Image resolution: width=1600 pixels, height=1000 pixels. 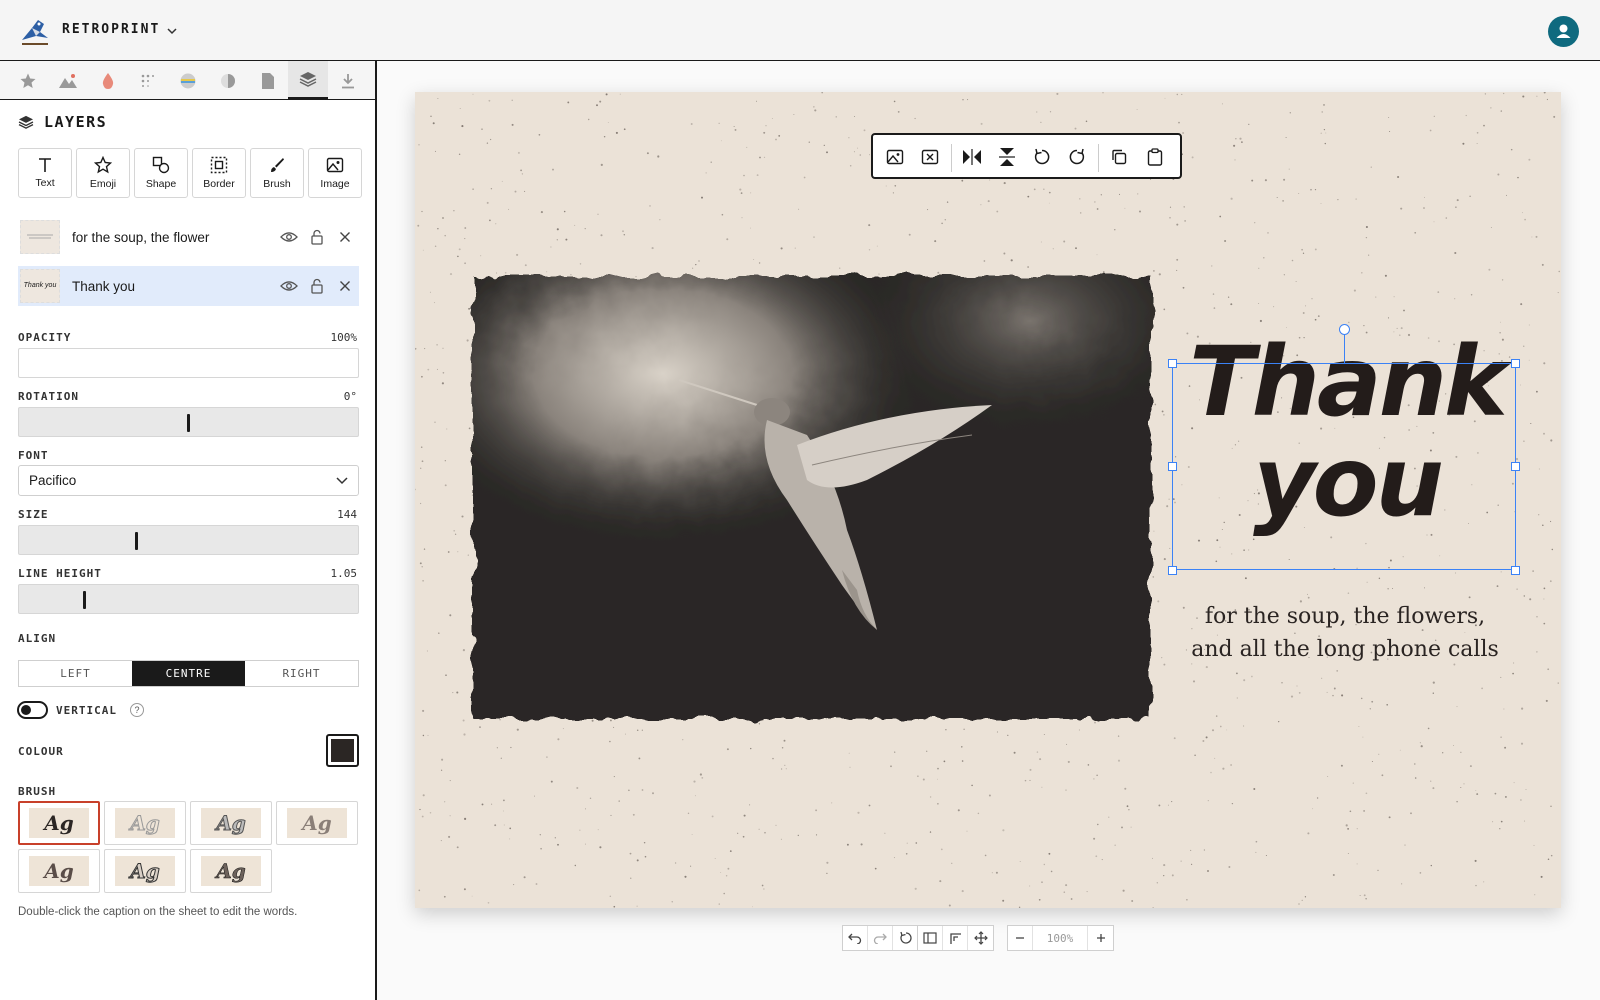 What do you see at coordinates (895, 157) in the screenshot?
I see `replace-image-icon` at bounding box center [895, 157].